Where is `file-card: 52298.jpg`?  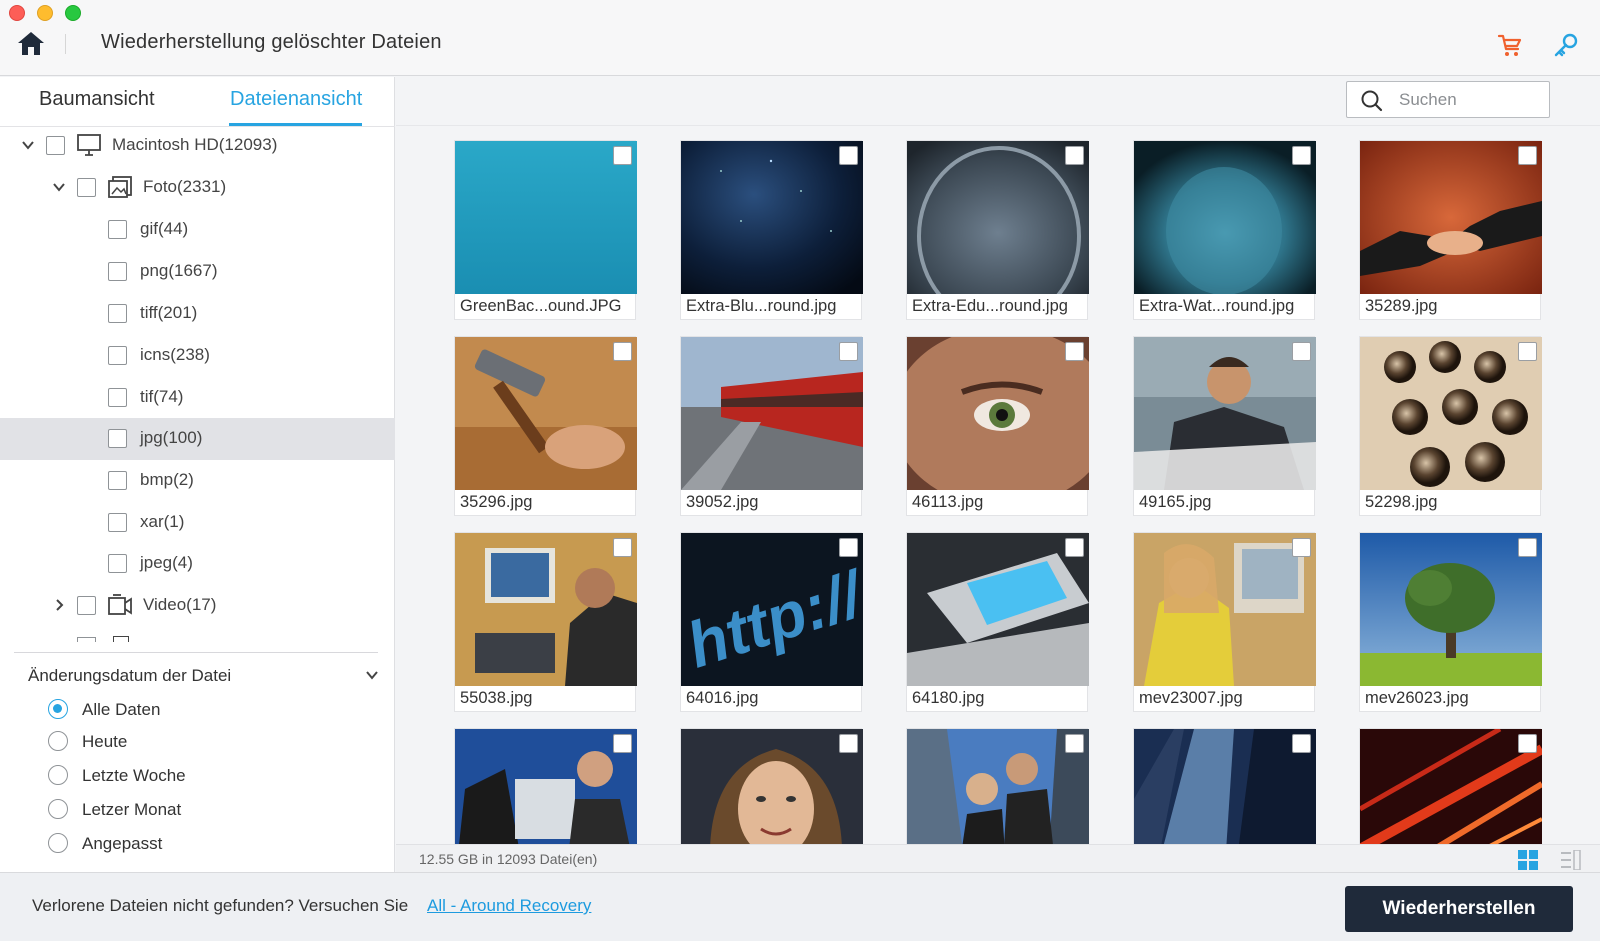
file-card: 52298.jpg is located at coordinates (1450, 426).